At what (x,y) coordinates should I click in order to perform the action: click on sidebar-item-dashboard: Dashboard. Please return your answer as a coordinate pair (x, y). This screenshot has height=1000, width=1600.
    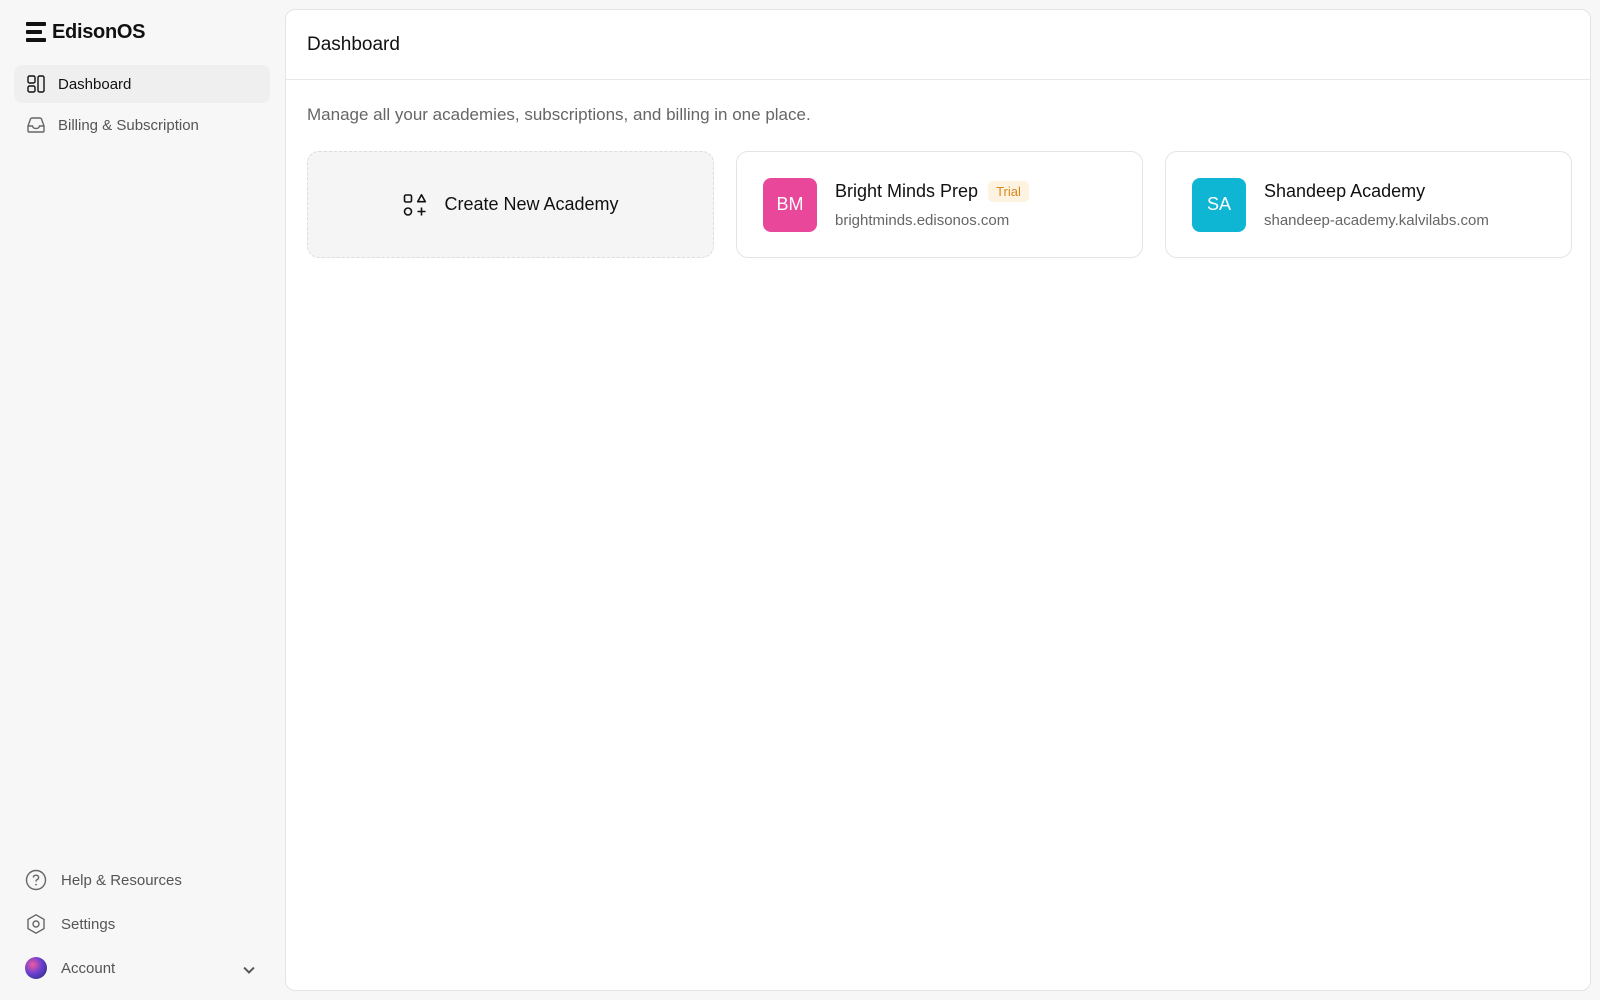
    Looking at the image, I should click on (142, 84).